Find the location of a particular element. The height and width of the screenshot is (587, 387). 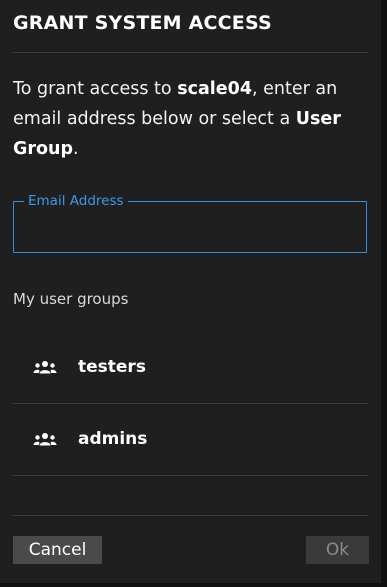

email-input is located at coordinates (191, 232).